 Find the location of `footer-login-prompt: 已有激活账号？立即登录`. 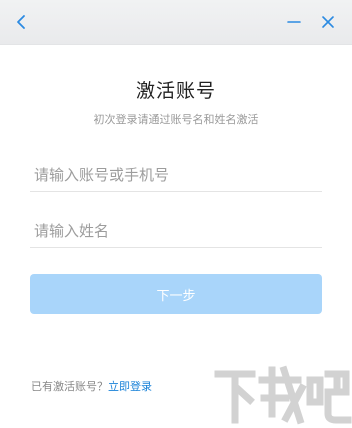

footer-login-prompt: 已有激活账号？立即登录 is located at coordinates (91, 386).